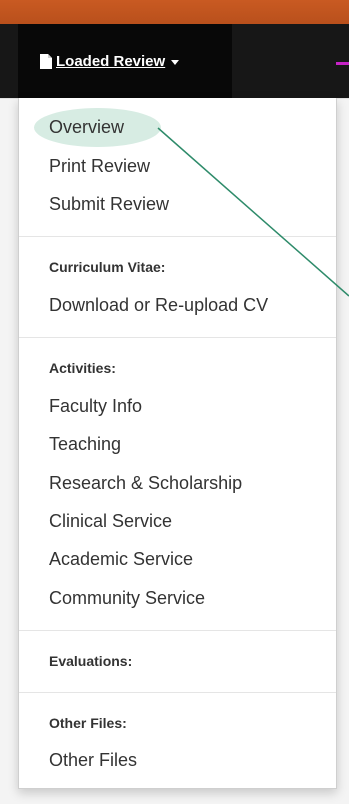 This screenshot has height=804, width=349. Describe the element at coordinates (121, 559) in the screenshot. I see `menu-item-academic-service: Academic Service` at that location.